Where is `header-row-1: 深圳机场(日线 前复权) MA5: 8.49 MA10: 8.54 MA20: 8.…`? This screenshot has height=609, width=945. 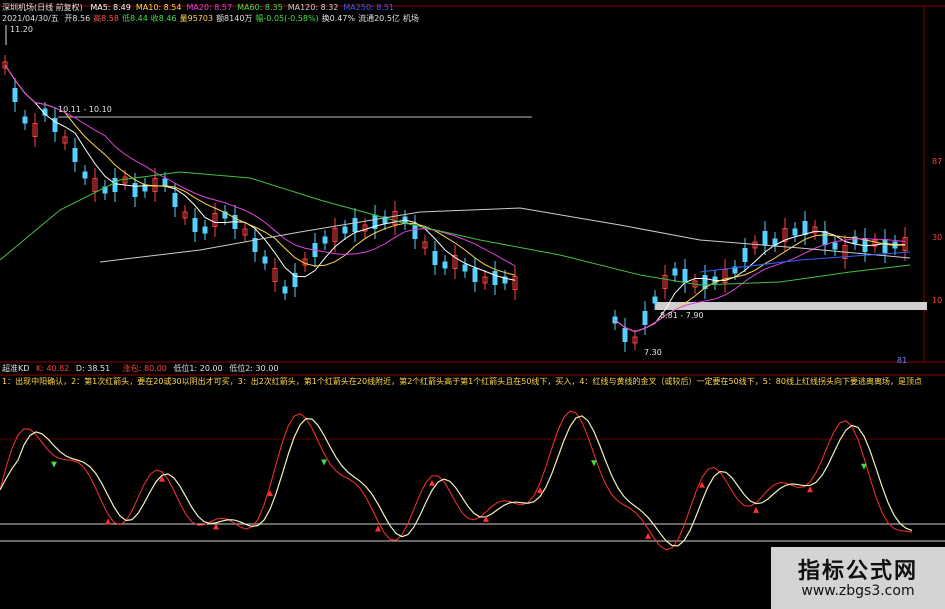 header-row-1: 深圳机场(日线 前复权) MA5: 8.49 MA10: 8.54 MA20: 8.… is located at coordinates (198, 8).